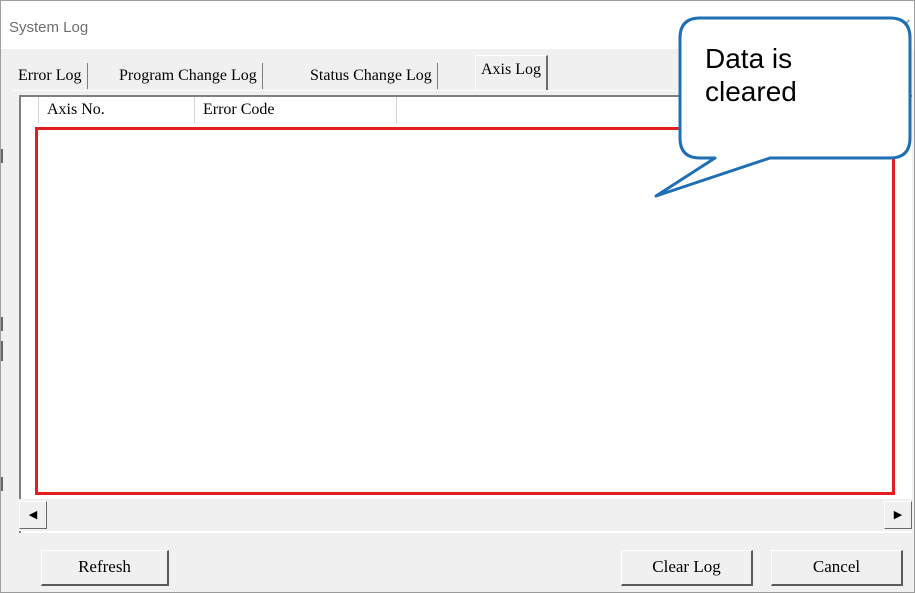 The width and height of the screenshot is (915, 594). What do you see at coordinates (117, 110) in the screenshot?
I see `column-header-axis-no: Axis No.` at bounding box center [117, 110].